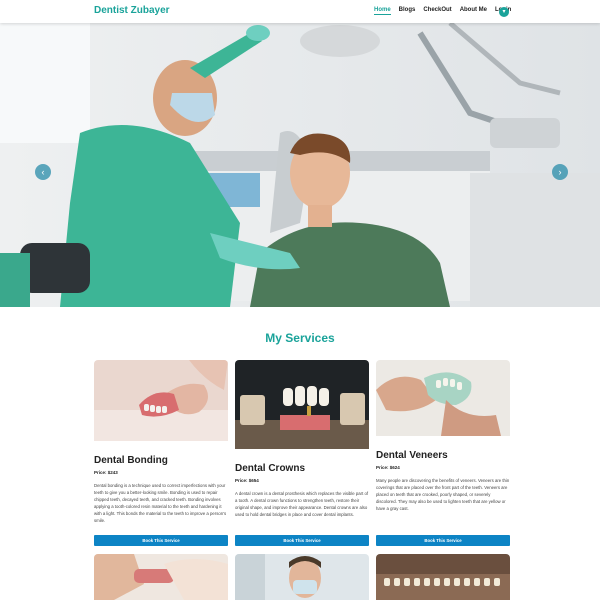  What do you see at coordinates (247, 480) in the screenshot?
I see `service-price: Price: $654` at bounding box center [247, 480].